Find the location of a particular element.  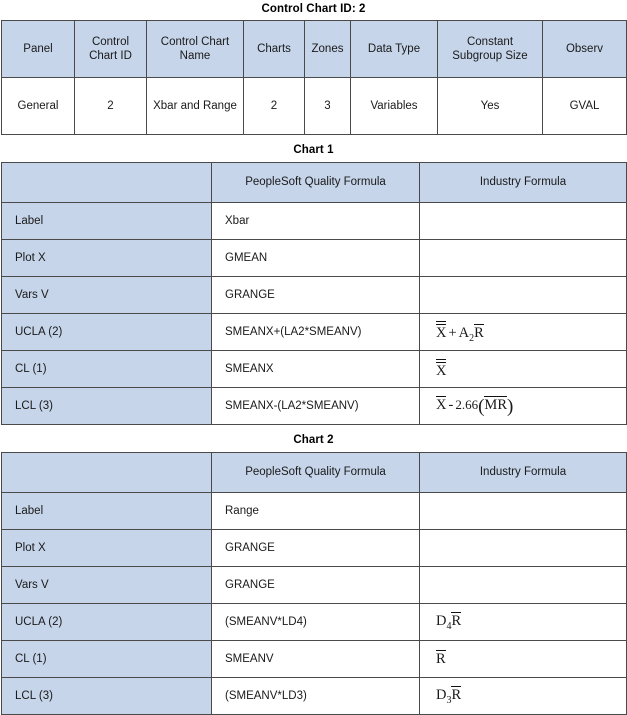

cell-chart2-industry-ucla: D4R is located at coordinates (523, 622).